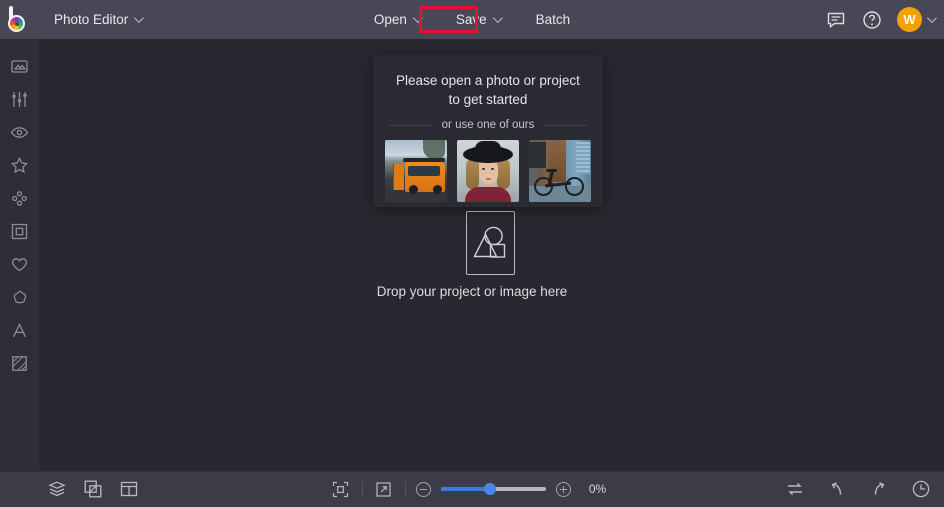 This screenshot has width=944, height=507. I want to click on open-button-label: Open, so click(390, 19).